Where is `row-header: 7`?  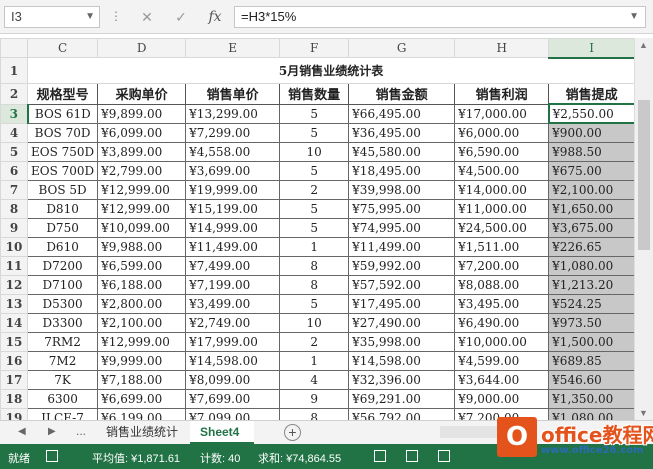 row-header: 7 is located at coordinates (14, 189).